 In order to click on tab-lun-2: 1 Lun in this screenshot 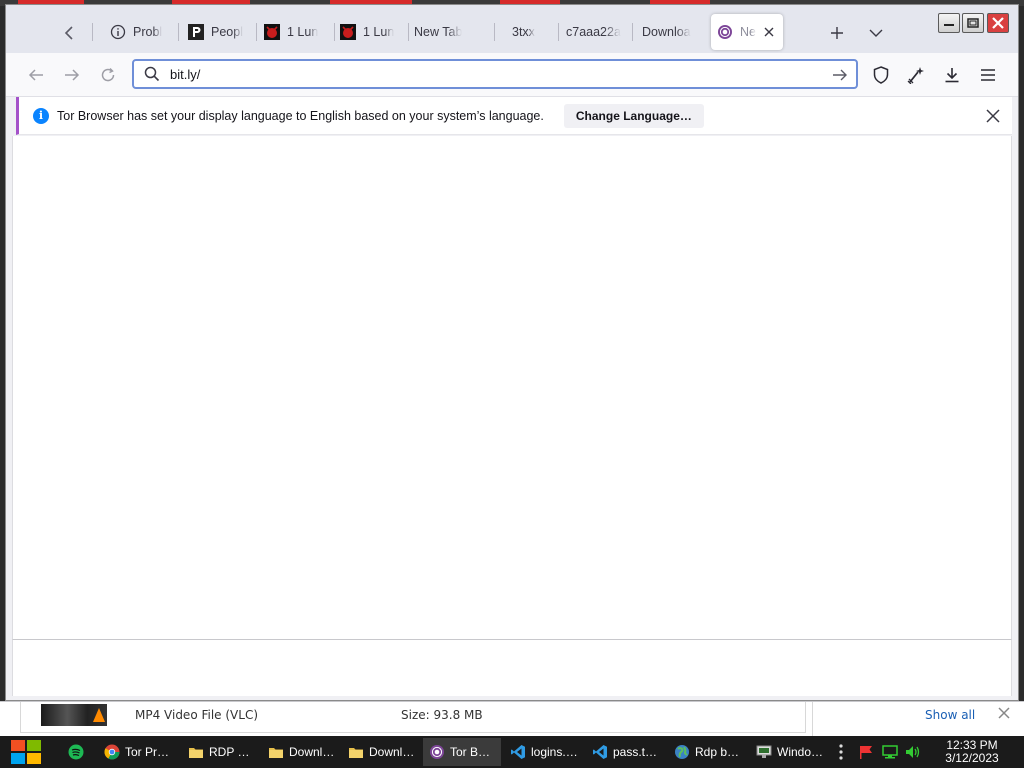, I will do `click(370, 32)`.